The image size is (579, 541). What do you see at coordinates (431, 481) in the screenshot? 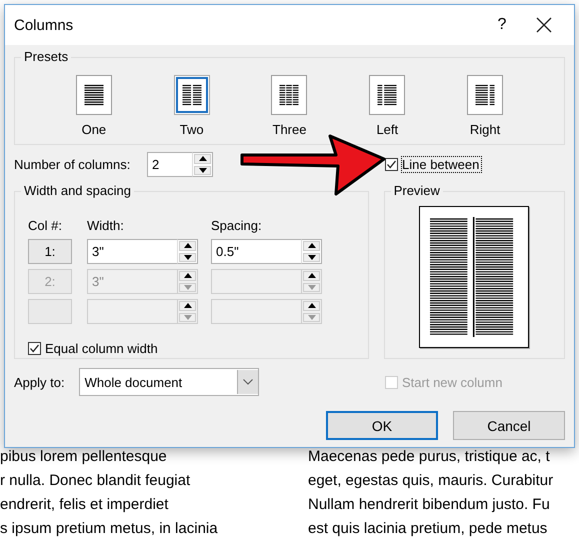
I see `document-text-line: eget, egestas quis, mauris. Curabitur` at bounding box center [431, 481].